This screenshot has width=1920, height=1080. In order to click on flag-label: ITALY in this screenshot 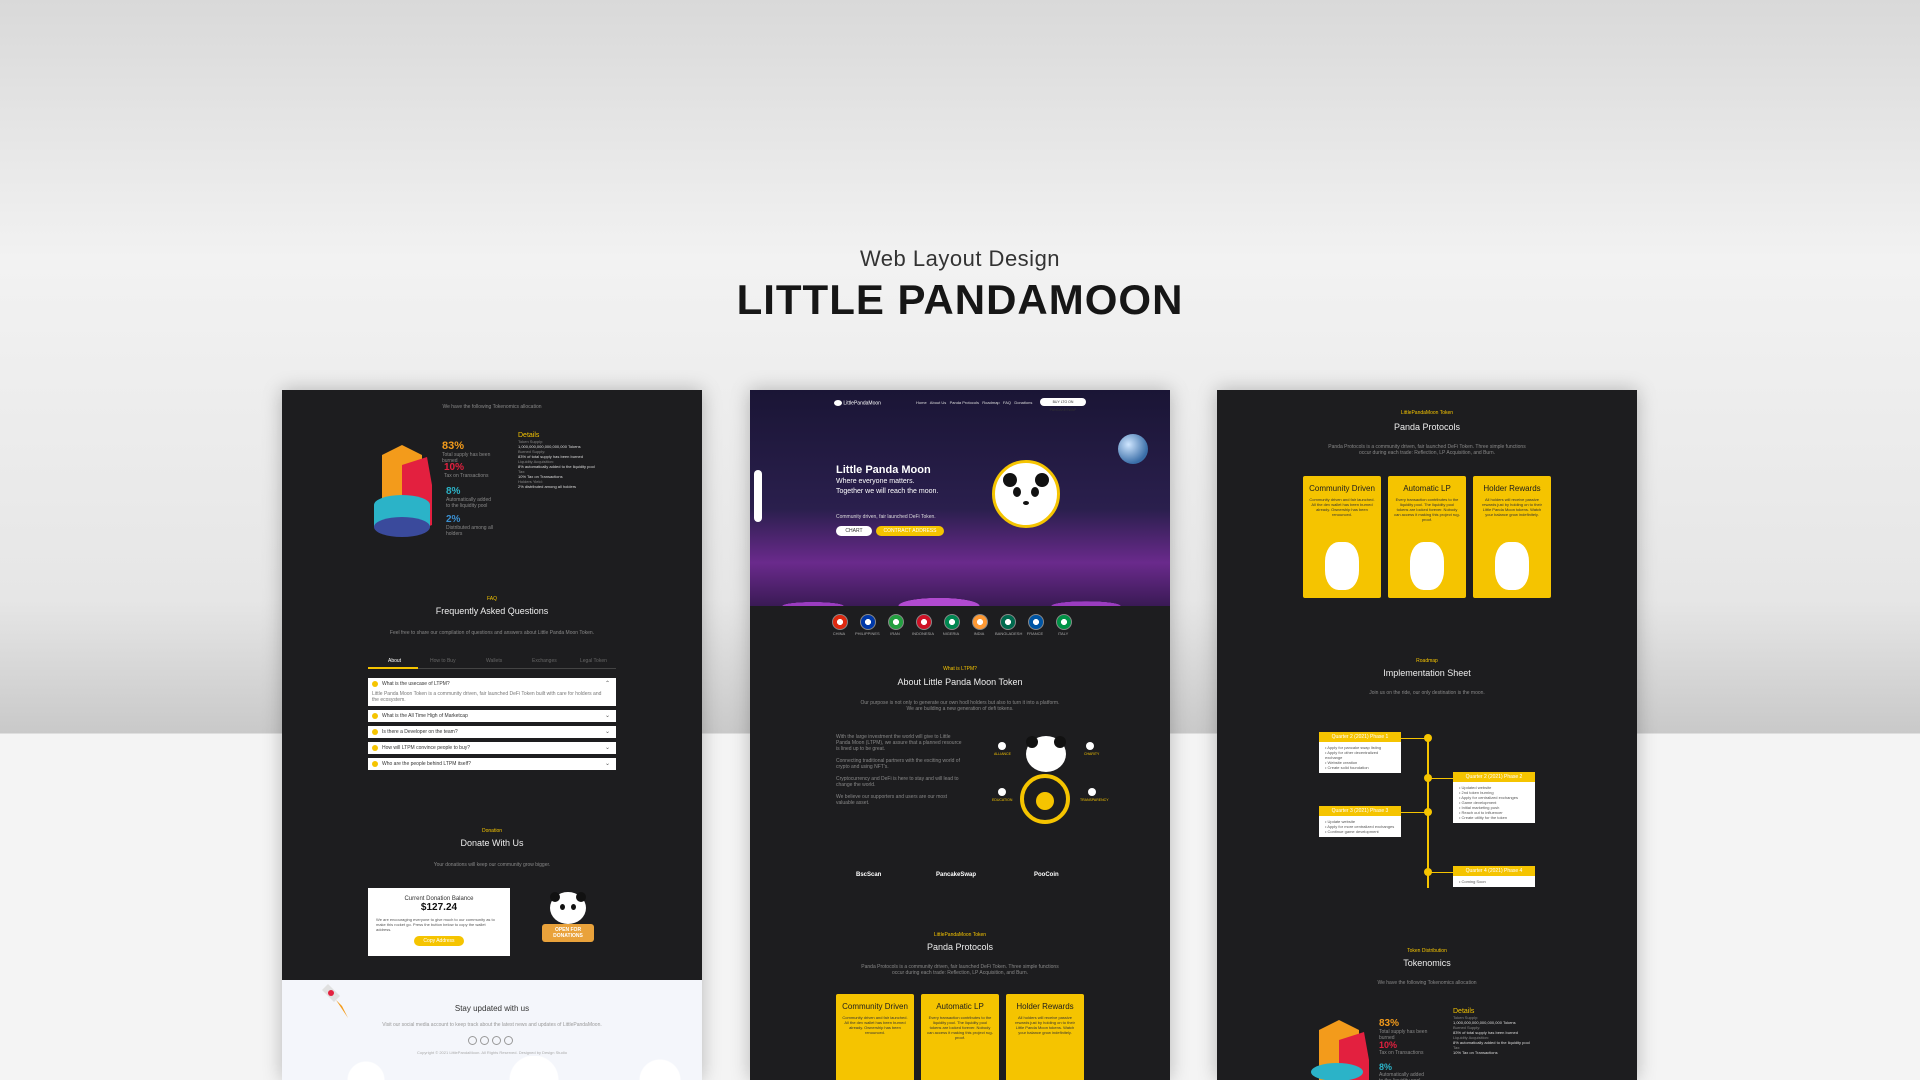, I will do `click(1063, 633)`.